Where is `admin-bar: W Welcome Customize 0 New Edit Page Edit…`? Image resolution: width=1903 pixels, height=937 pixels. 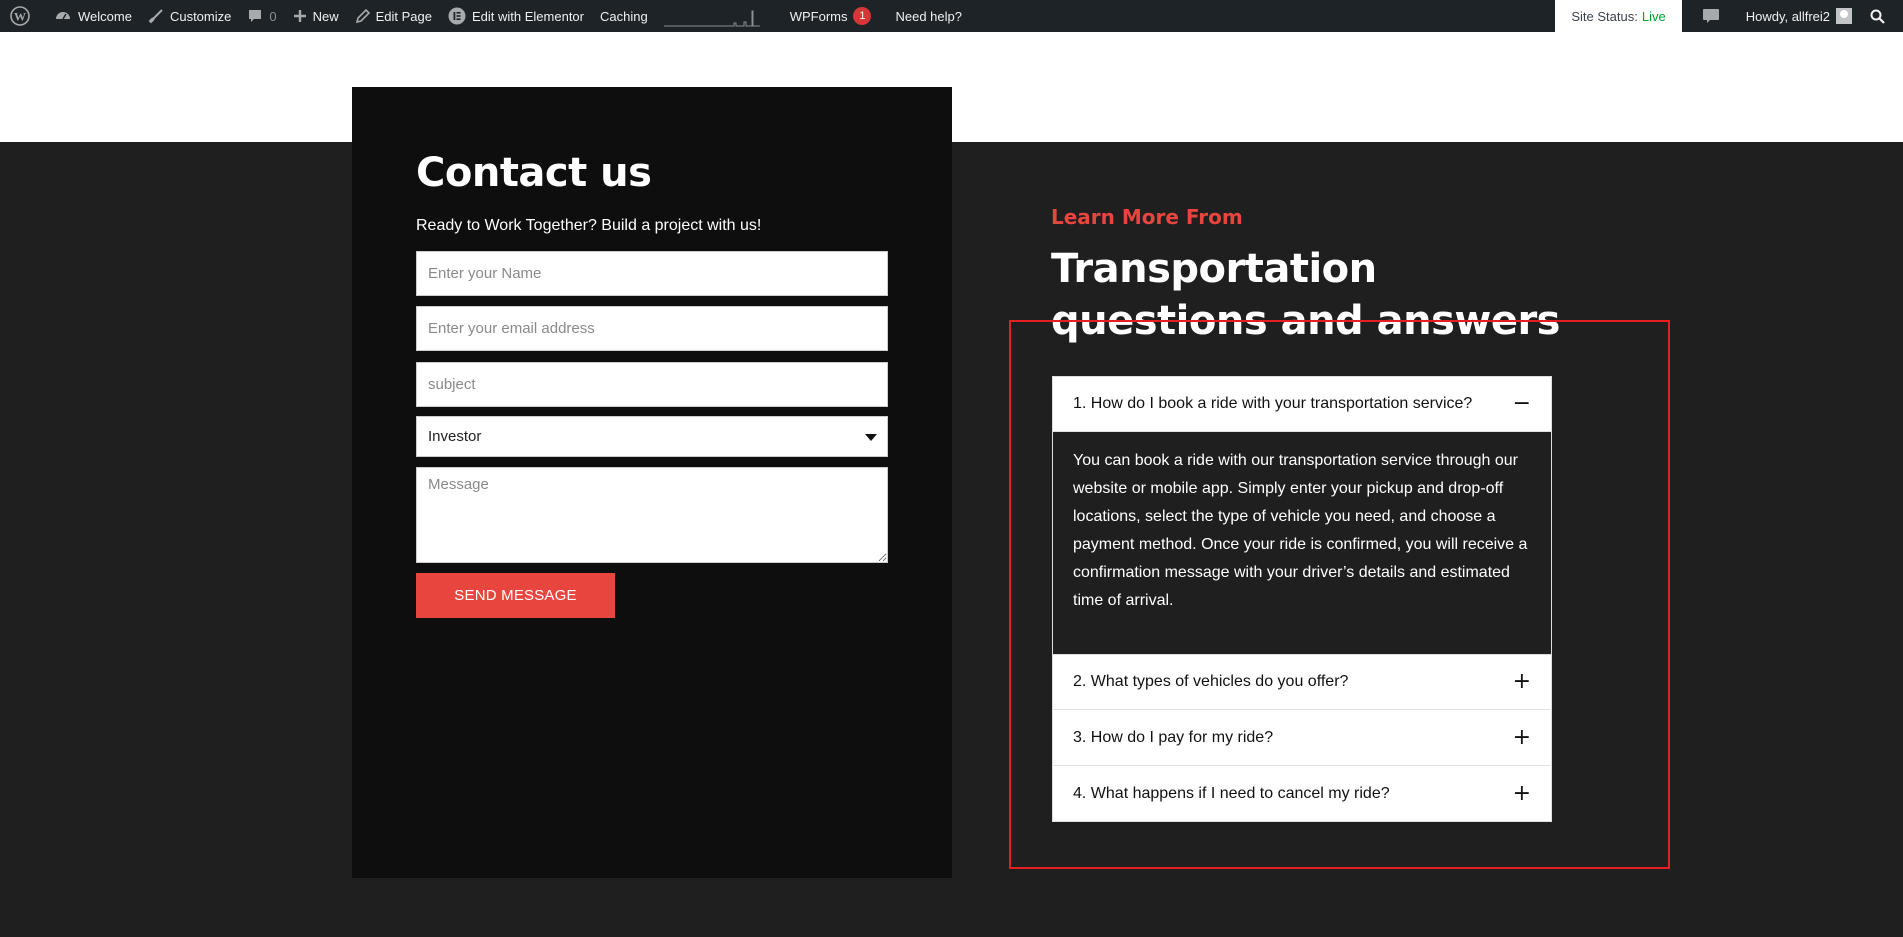
admin-bar: W Welcome Customize 0 New Edit Page Edit… is located at coordinates (951, 16).